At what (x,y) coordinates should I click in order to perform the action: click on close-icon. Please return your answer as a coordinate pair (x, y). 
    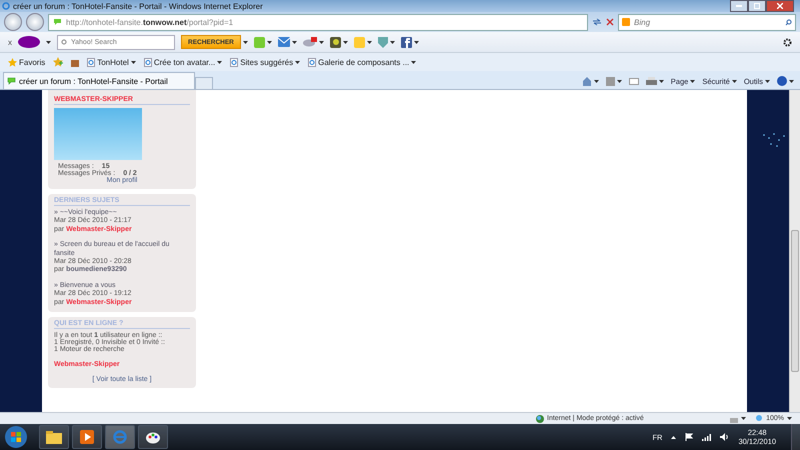
    Looking at the image, I should click on (780, 6).